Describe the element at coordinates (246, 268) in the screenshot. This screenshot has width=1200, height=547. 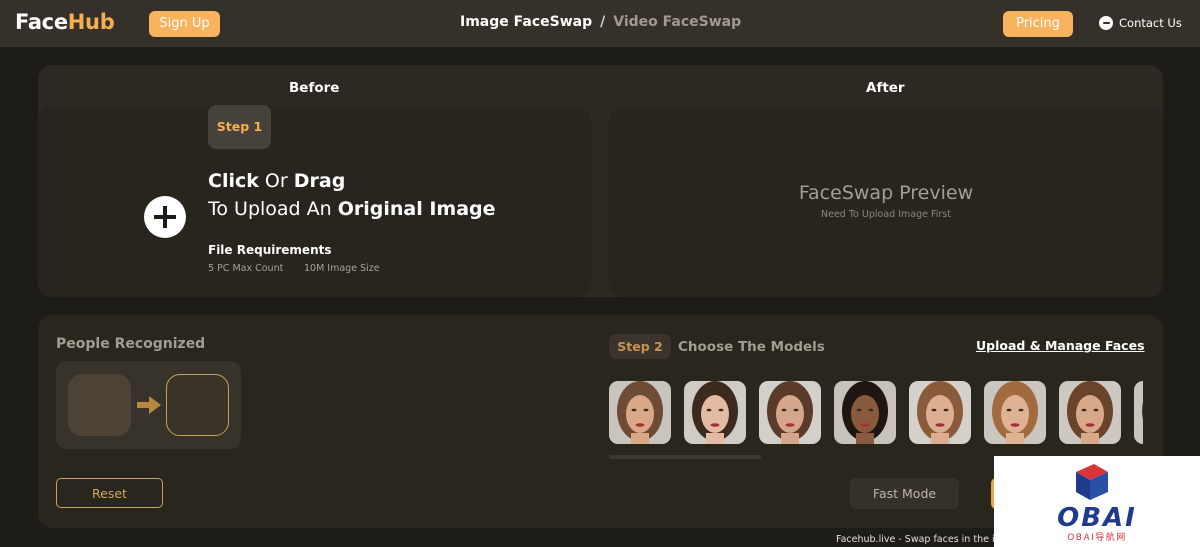
I see `max-count-text: 5 PC Max Count` at that location.